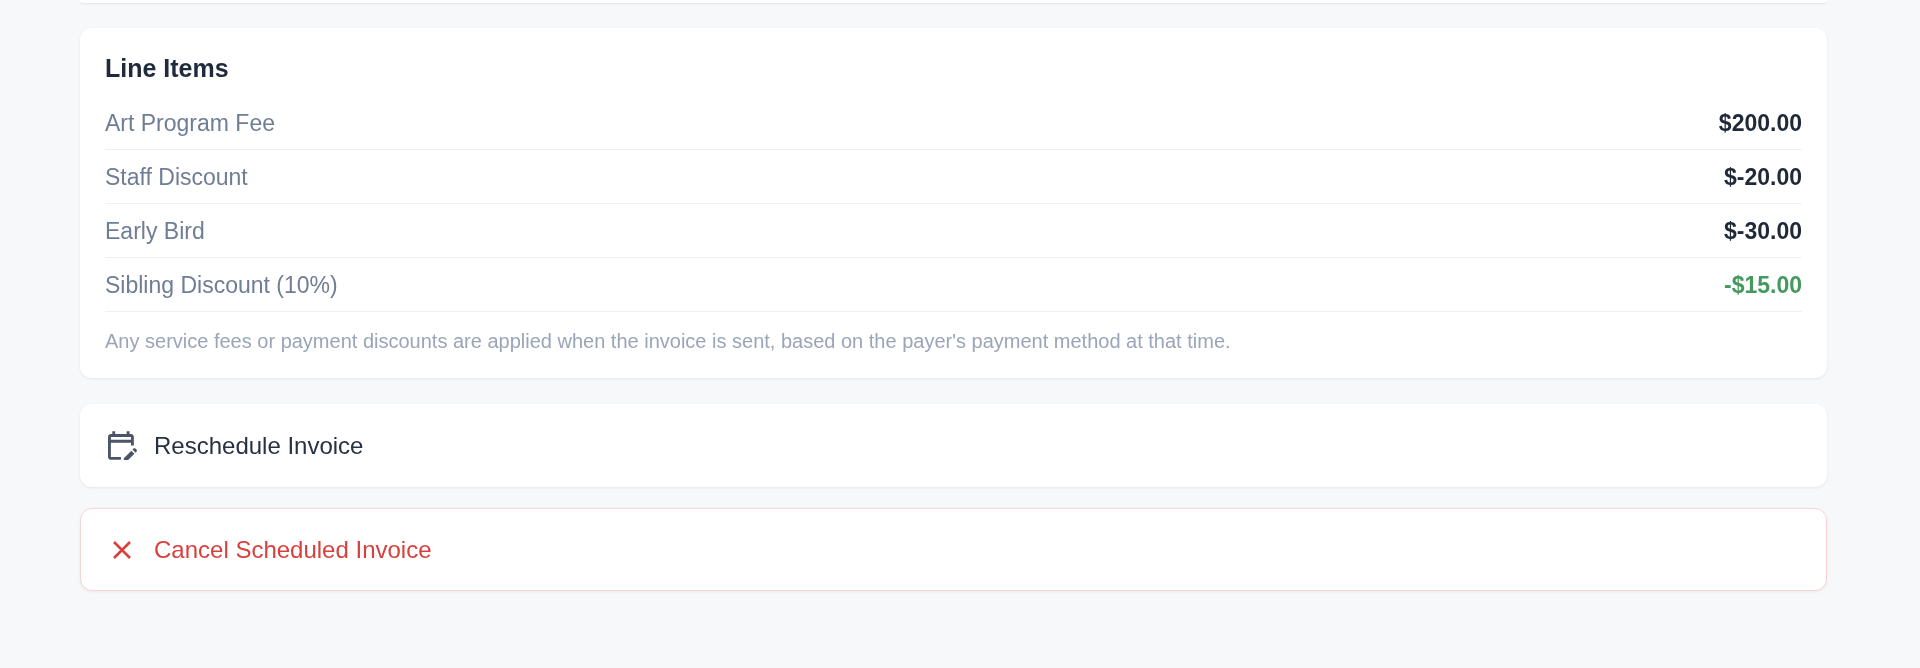  I want to click on line-item-amount: $-30.00, so click(1763, 230).